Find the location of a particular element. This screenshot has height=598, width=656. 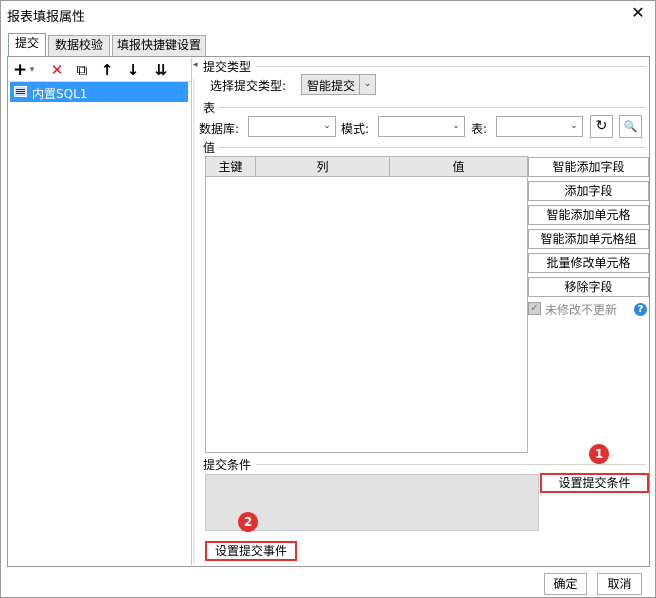

submit-type-select: 智能提交 ⌄ is located at coordinates (338, 84).